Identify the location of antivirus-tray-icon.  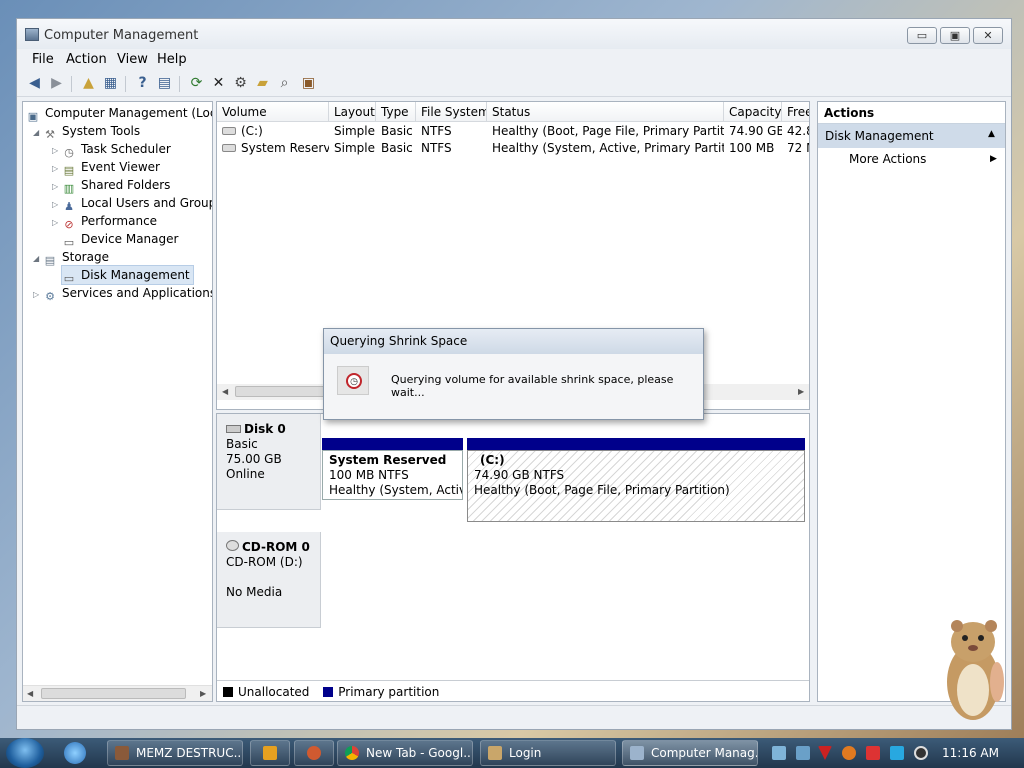
(825, 753).